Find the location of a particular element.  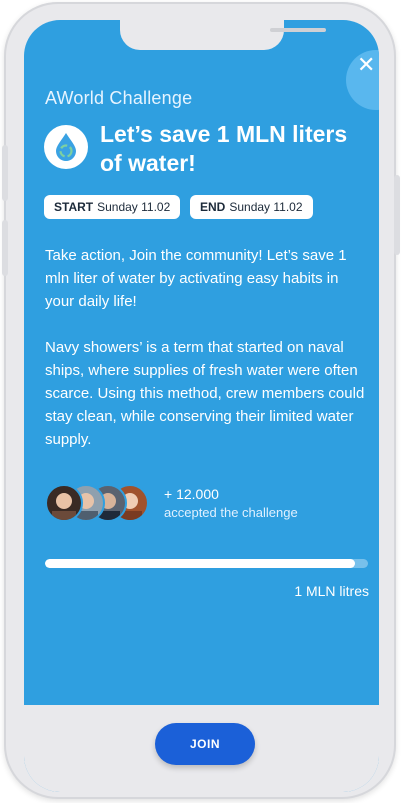

start-label: START is located at coordinates (74, 207).